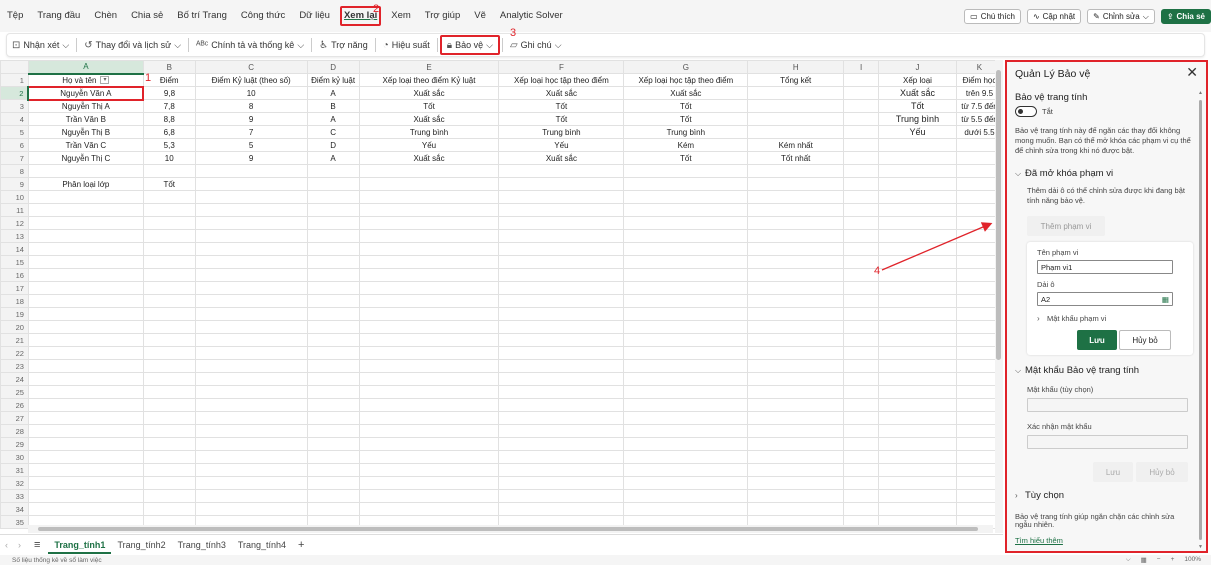  I want to click on row-header: 17, so click(14, 288).